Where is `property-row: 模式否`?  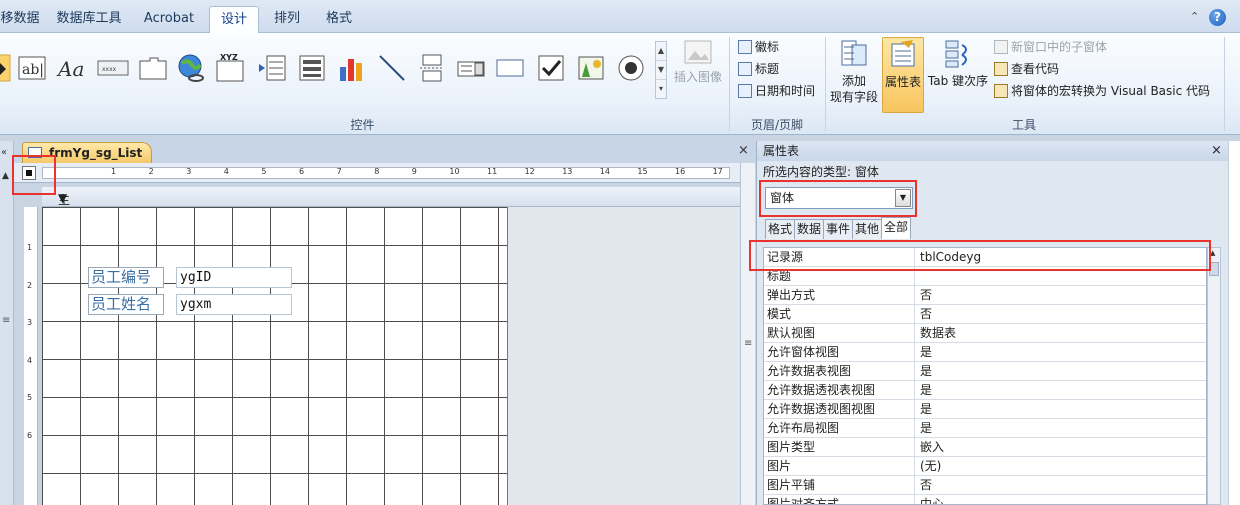
property-row: 模式否 is located at coordinates (985, 314).